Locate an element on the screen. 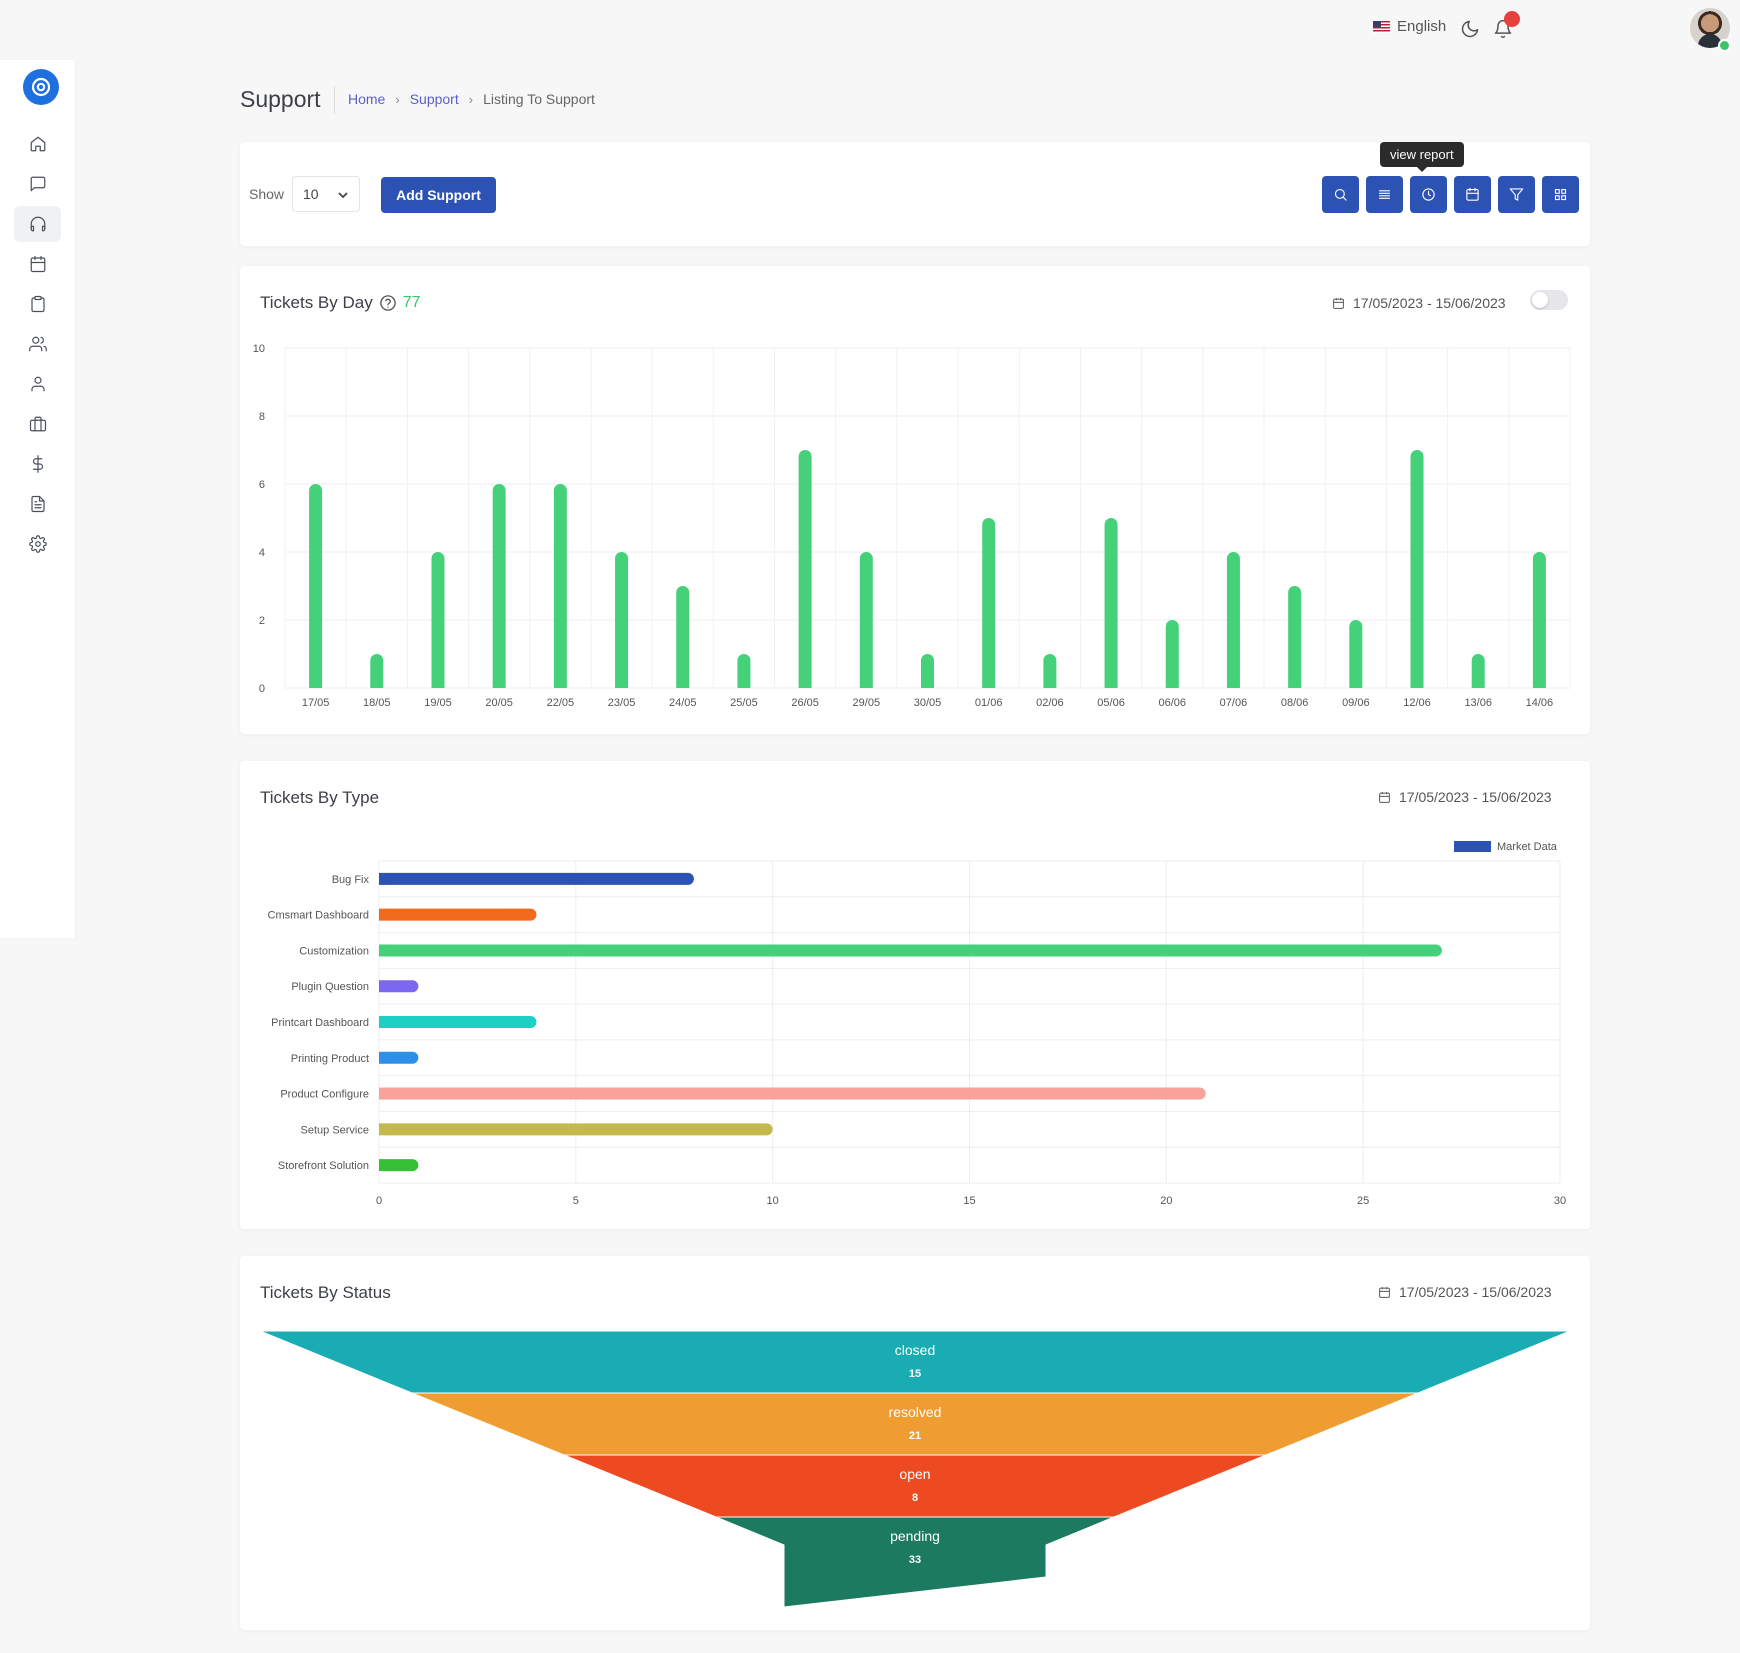  pie-chart-icon is located at coordinates (1428, 194).